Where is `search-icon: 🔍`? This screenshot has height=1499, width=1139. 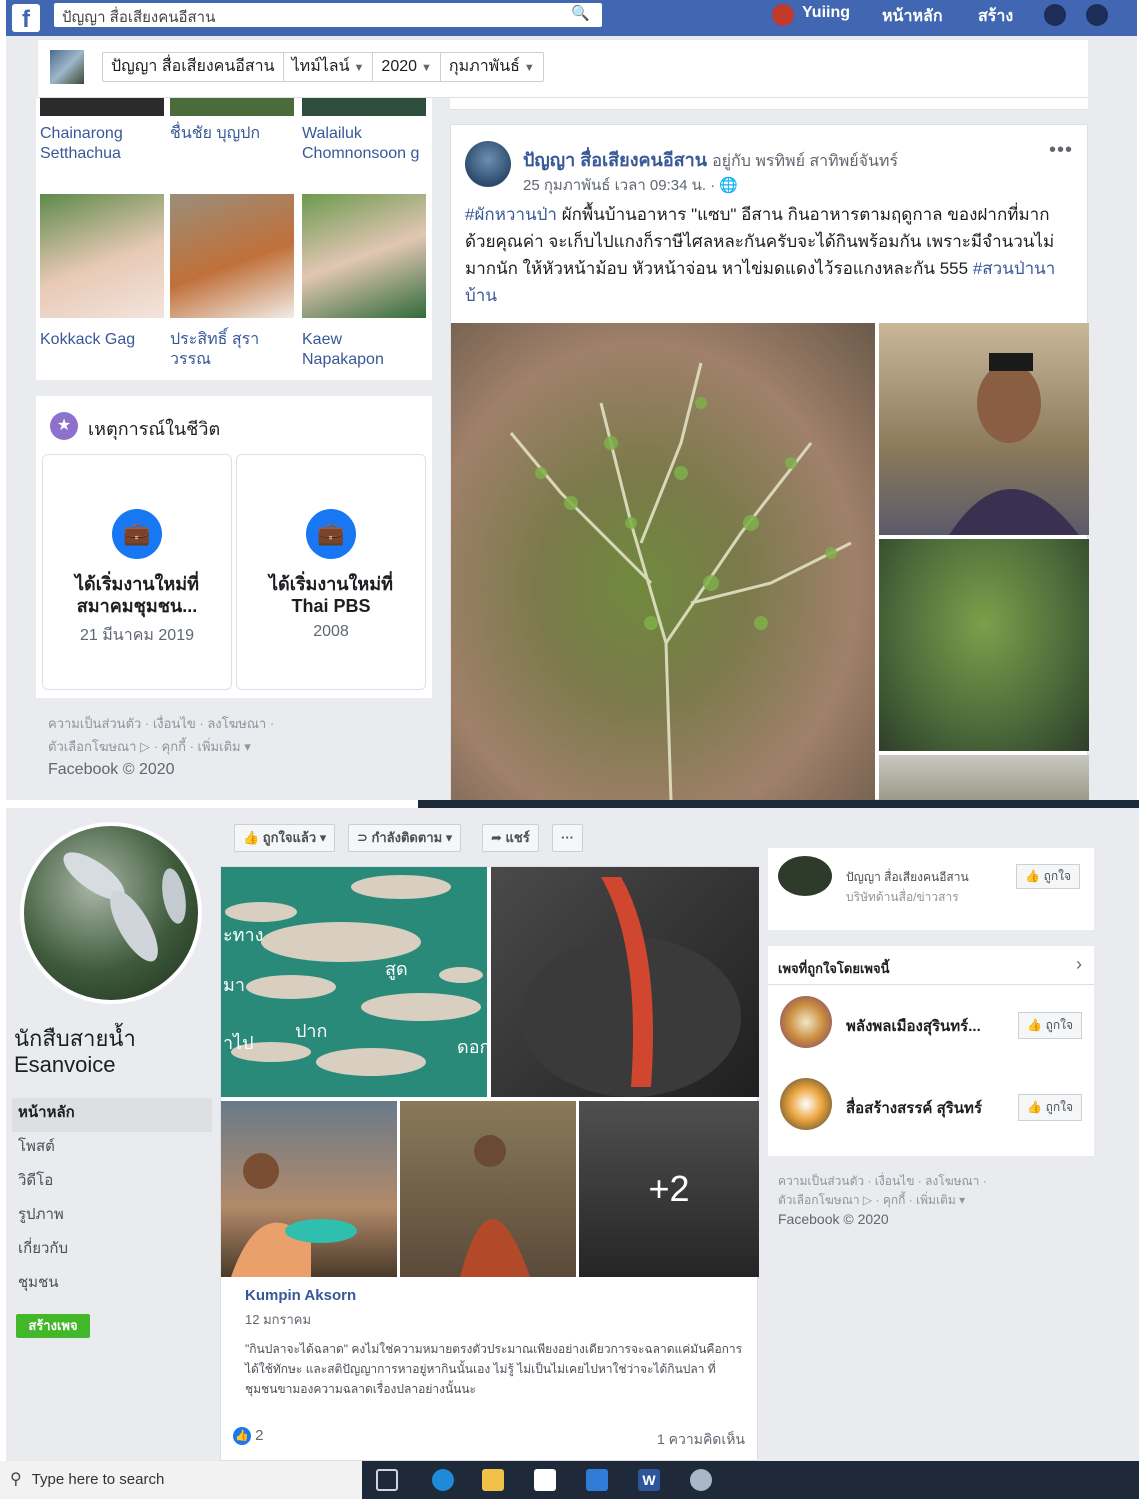 search-icon: 🔍 is located at coordinates (580, 13).